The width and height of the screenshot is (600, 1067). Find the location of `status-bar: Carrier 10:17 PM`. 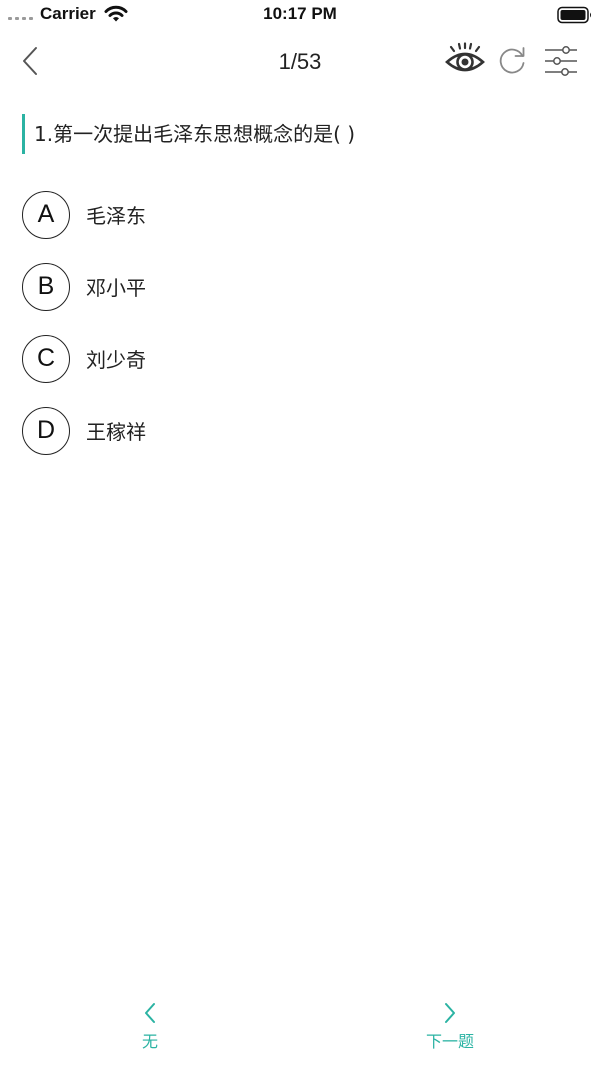

status-bar: Carrier 10:17 PM is located at coordinates (300, 15).